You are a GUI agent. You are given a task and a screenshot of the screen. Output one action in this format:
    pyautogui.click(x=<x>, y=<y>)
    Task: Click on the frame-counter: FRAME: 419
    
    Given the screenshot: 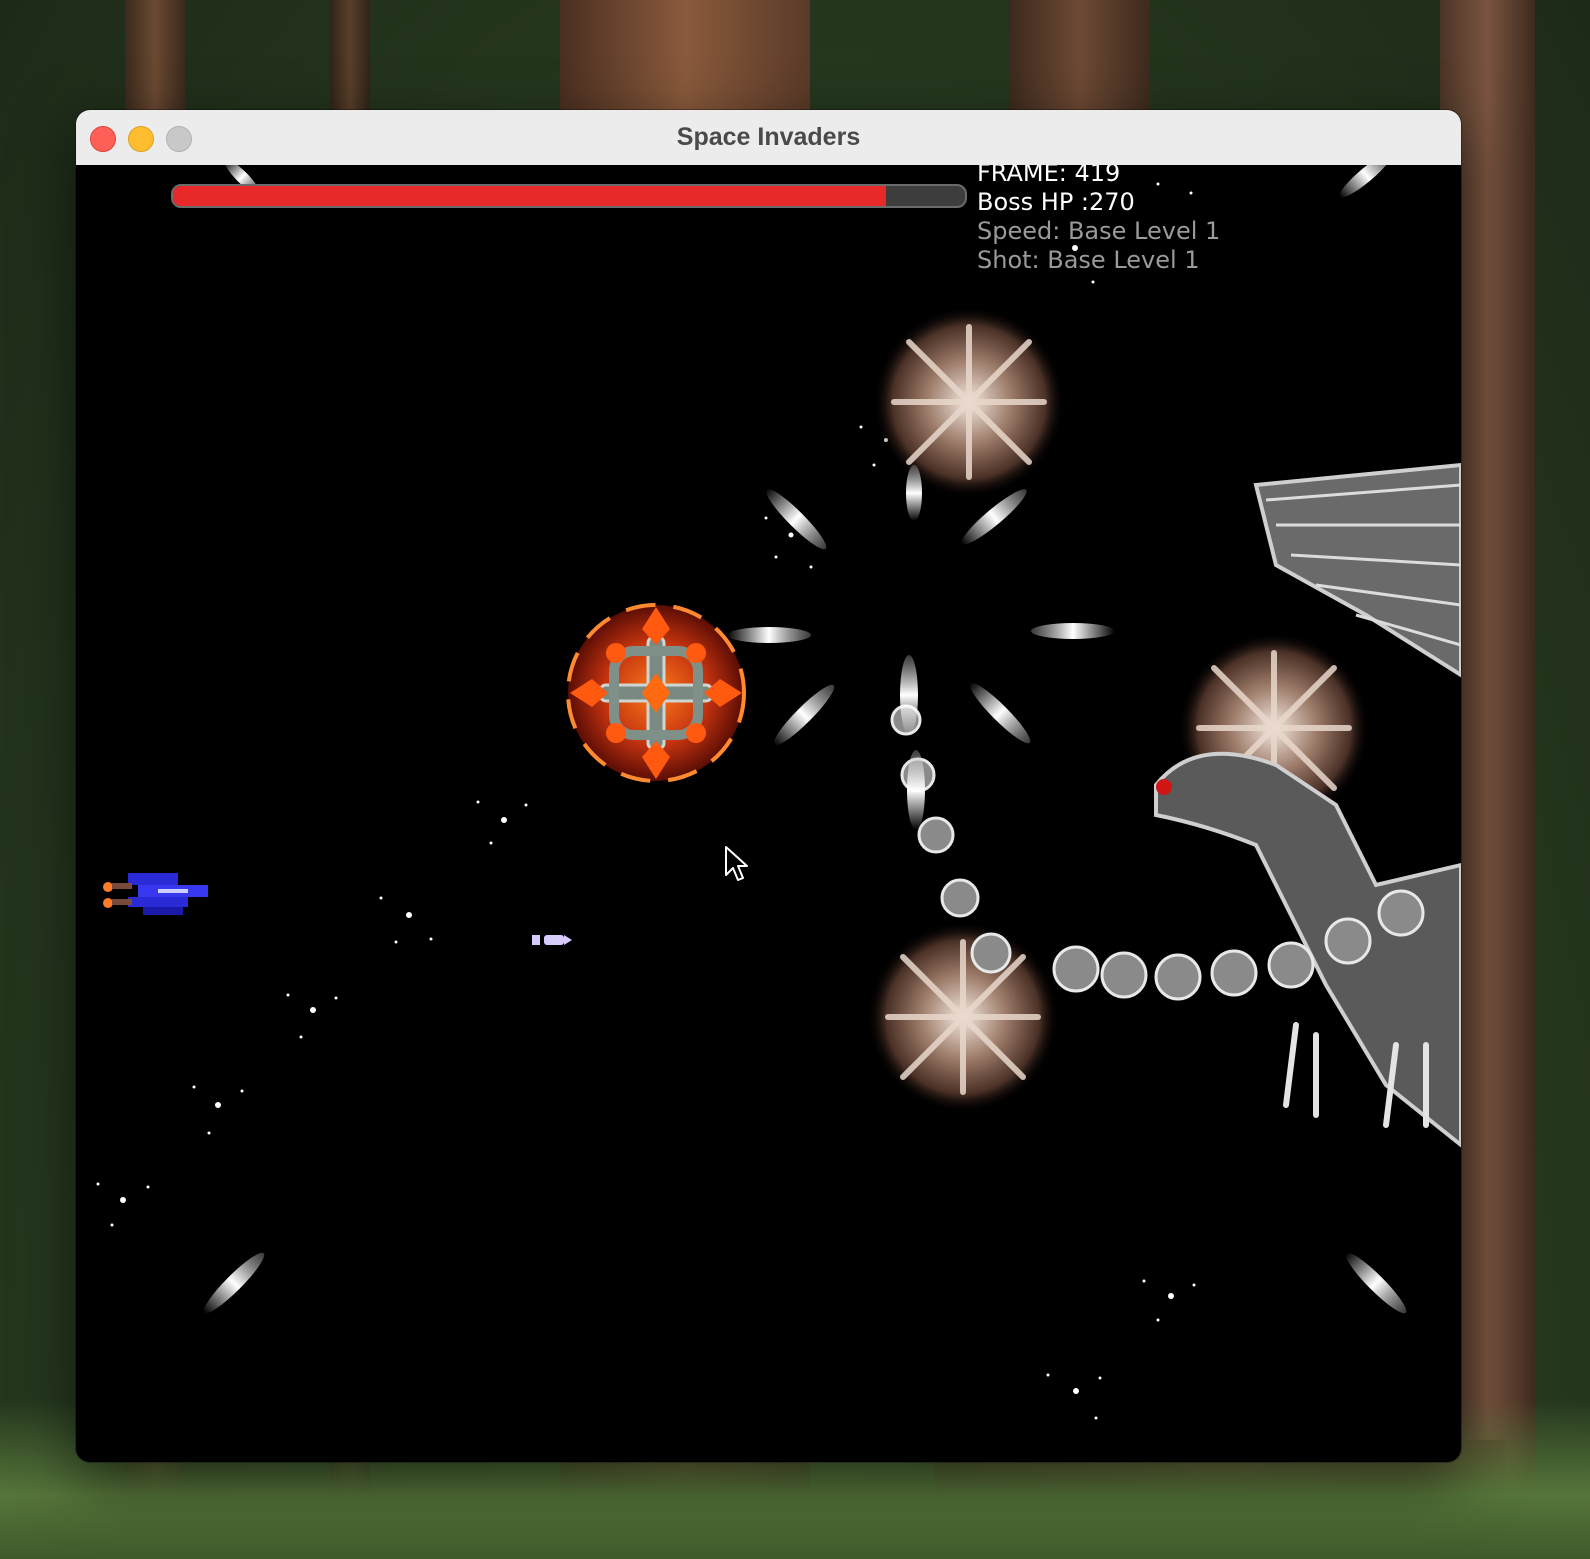 What is the action you would take?
    pyautogui.click(x=1049, y=176)
    